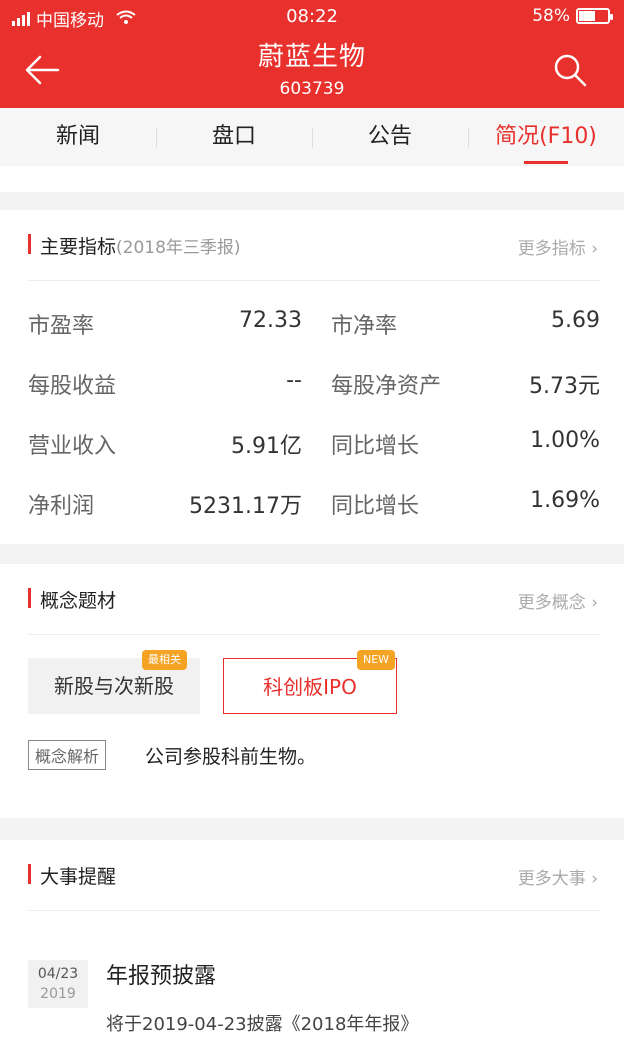  Describe the element at coordinates (564, 386) in the screenshot. I see `indicator-value: 5.73元` at that location.